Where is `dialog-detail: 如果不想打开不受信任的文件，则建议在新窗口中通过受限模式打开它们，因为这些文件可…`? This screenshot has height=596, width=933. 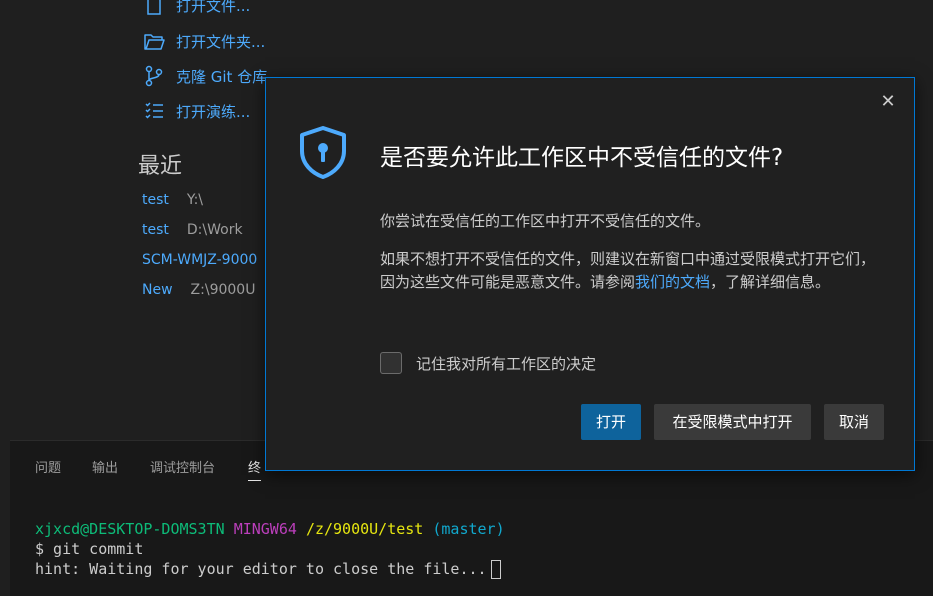
dialog-detail: 如果不想打开不受信任的文件，则建议在新窗口中通过受限模式打开它们，因为这些文件可… is located at coordinates (634, 271).